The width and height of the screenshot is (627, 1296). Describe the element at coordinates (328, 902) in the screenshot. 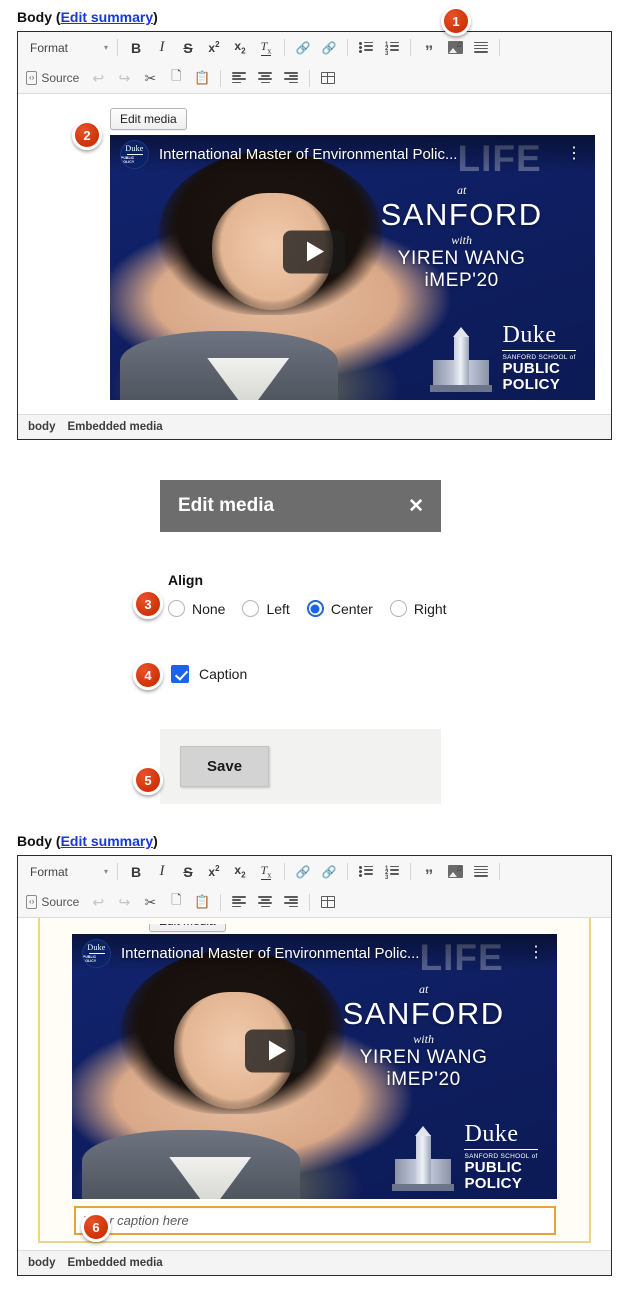

I see `table-icon-bottom` at that location.